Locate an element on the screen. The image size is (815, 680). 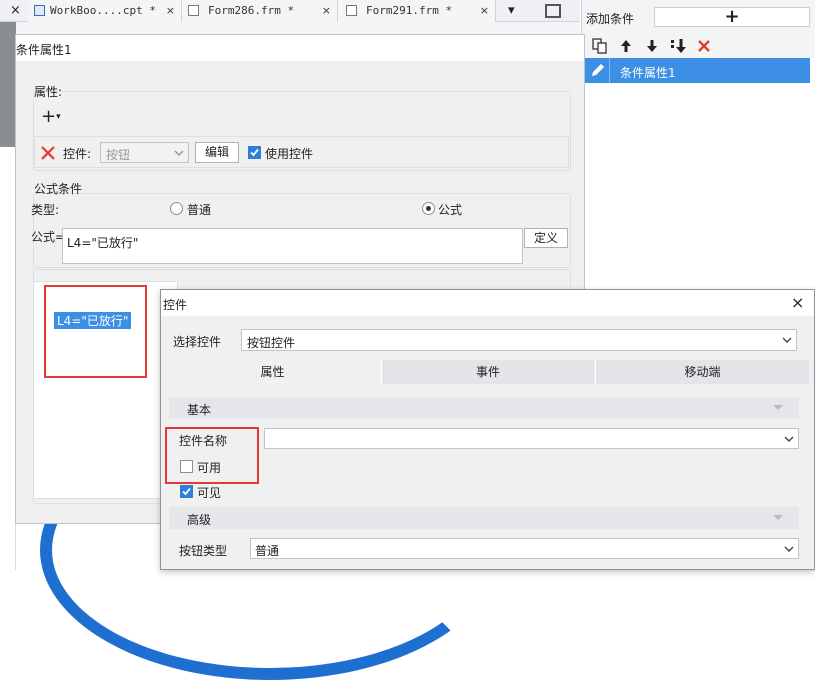
formula-input: L4="已放行" is located at coordinates (292, 246).